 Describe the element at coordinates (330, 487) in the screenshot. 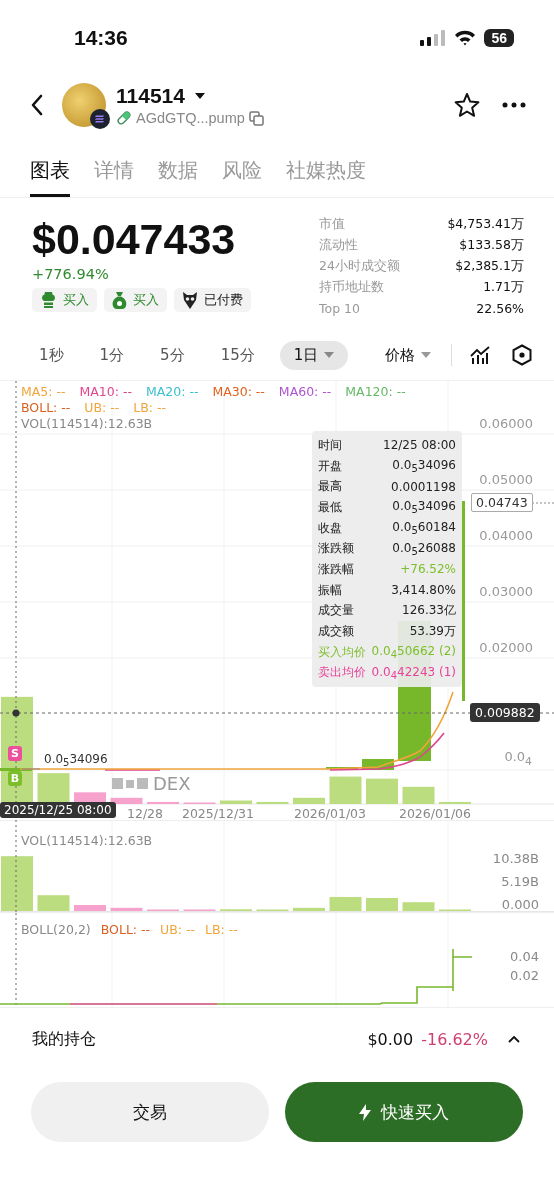

I see `tooltip-label: 最高` at that location.